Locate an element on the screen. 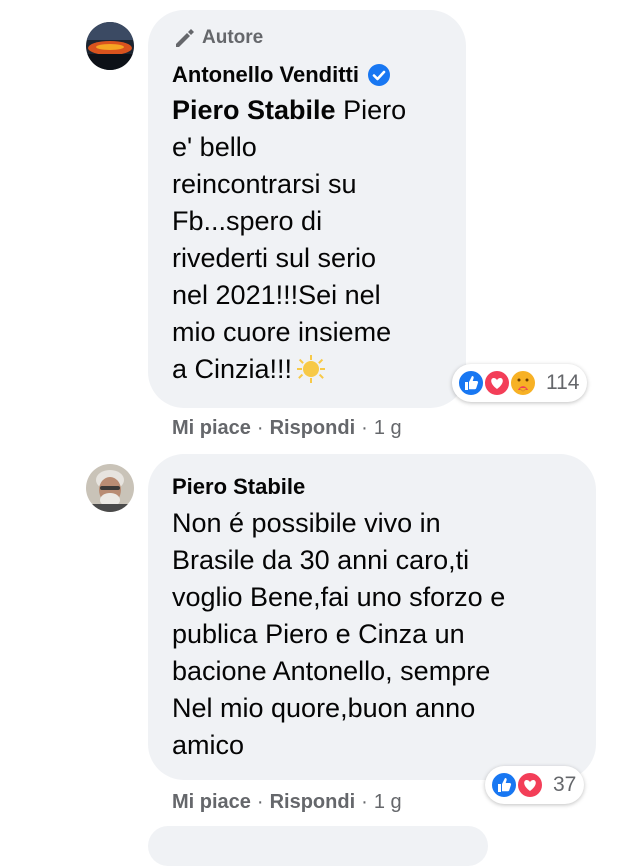  author-name-text: Piero Stabile is located at coordinates (238, 487).